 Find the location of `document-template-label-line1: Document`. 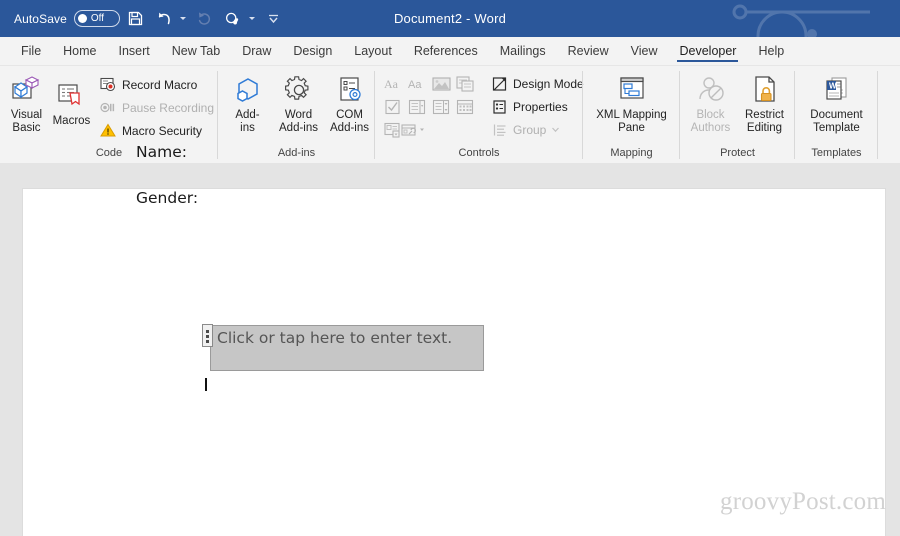

document-template-label-line1: Document is located at coordinates (836, 115).